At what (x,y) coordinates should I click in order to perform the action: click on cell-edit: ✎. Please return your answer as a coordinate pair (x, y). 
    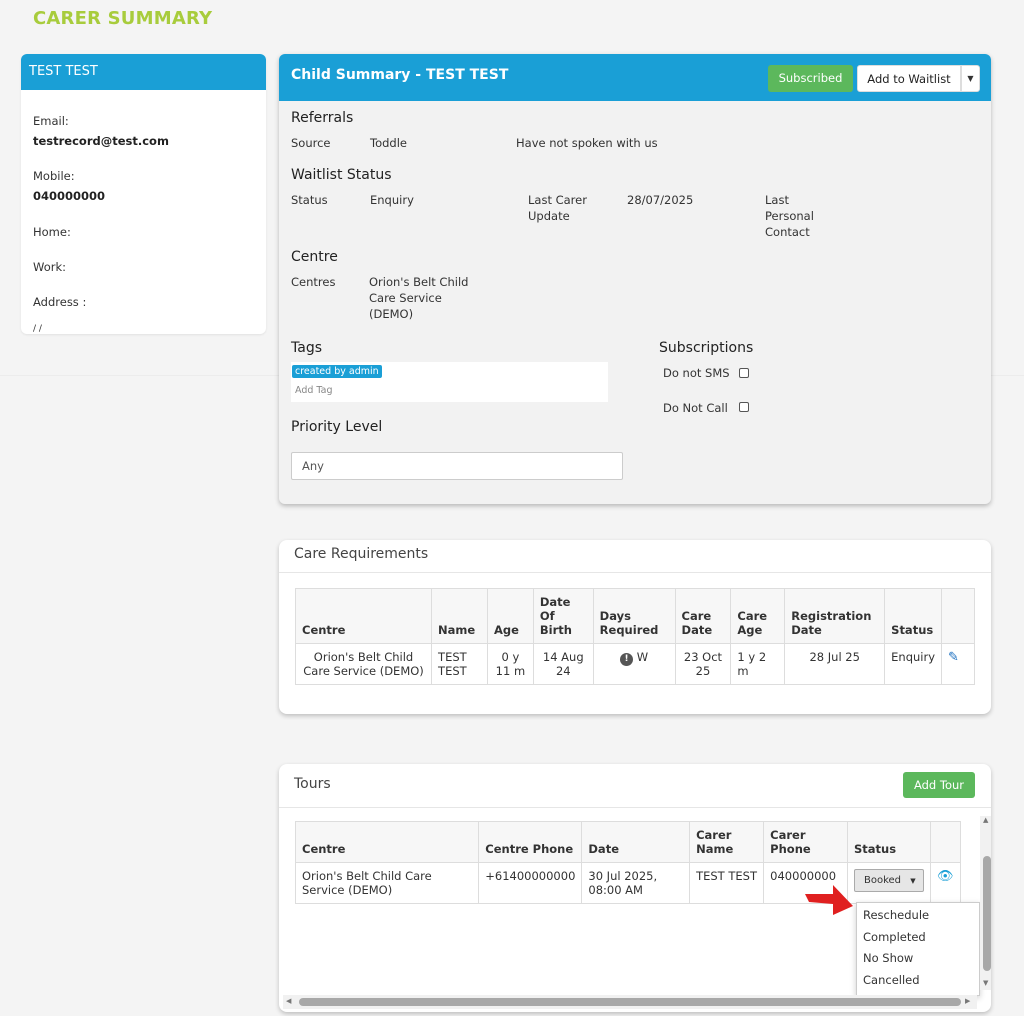
    Looking at the image, I should click on (958, 664).